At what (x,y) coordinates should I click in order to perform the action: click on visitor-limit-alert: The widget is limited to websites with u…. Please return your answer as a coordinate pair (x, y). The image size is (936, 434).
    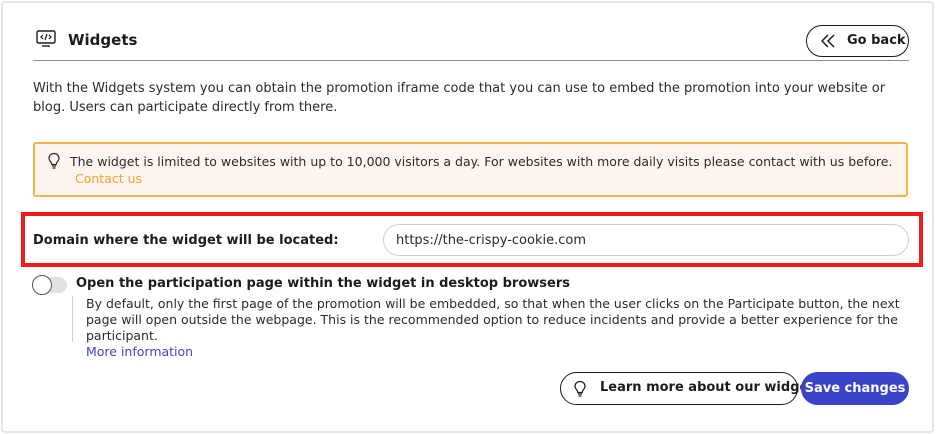
    Looking at the image, I should click on (470, 169).